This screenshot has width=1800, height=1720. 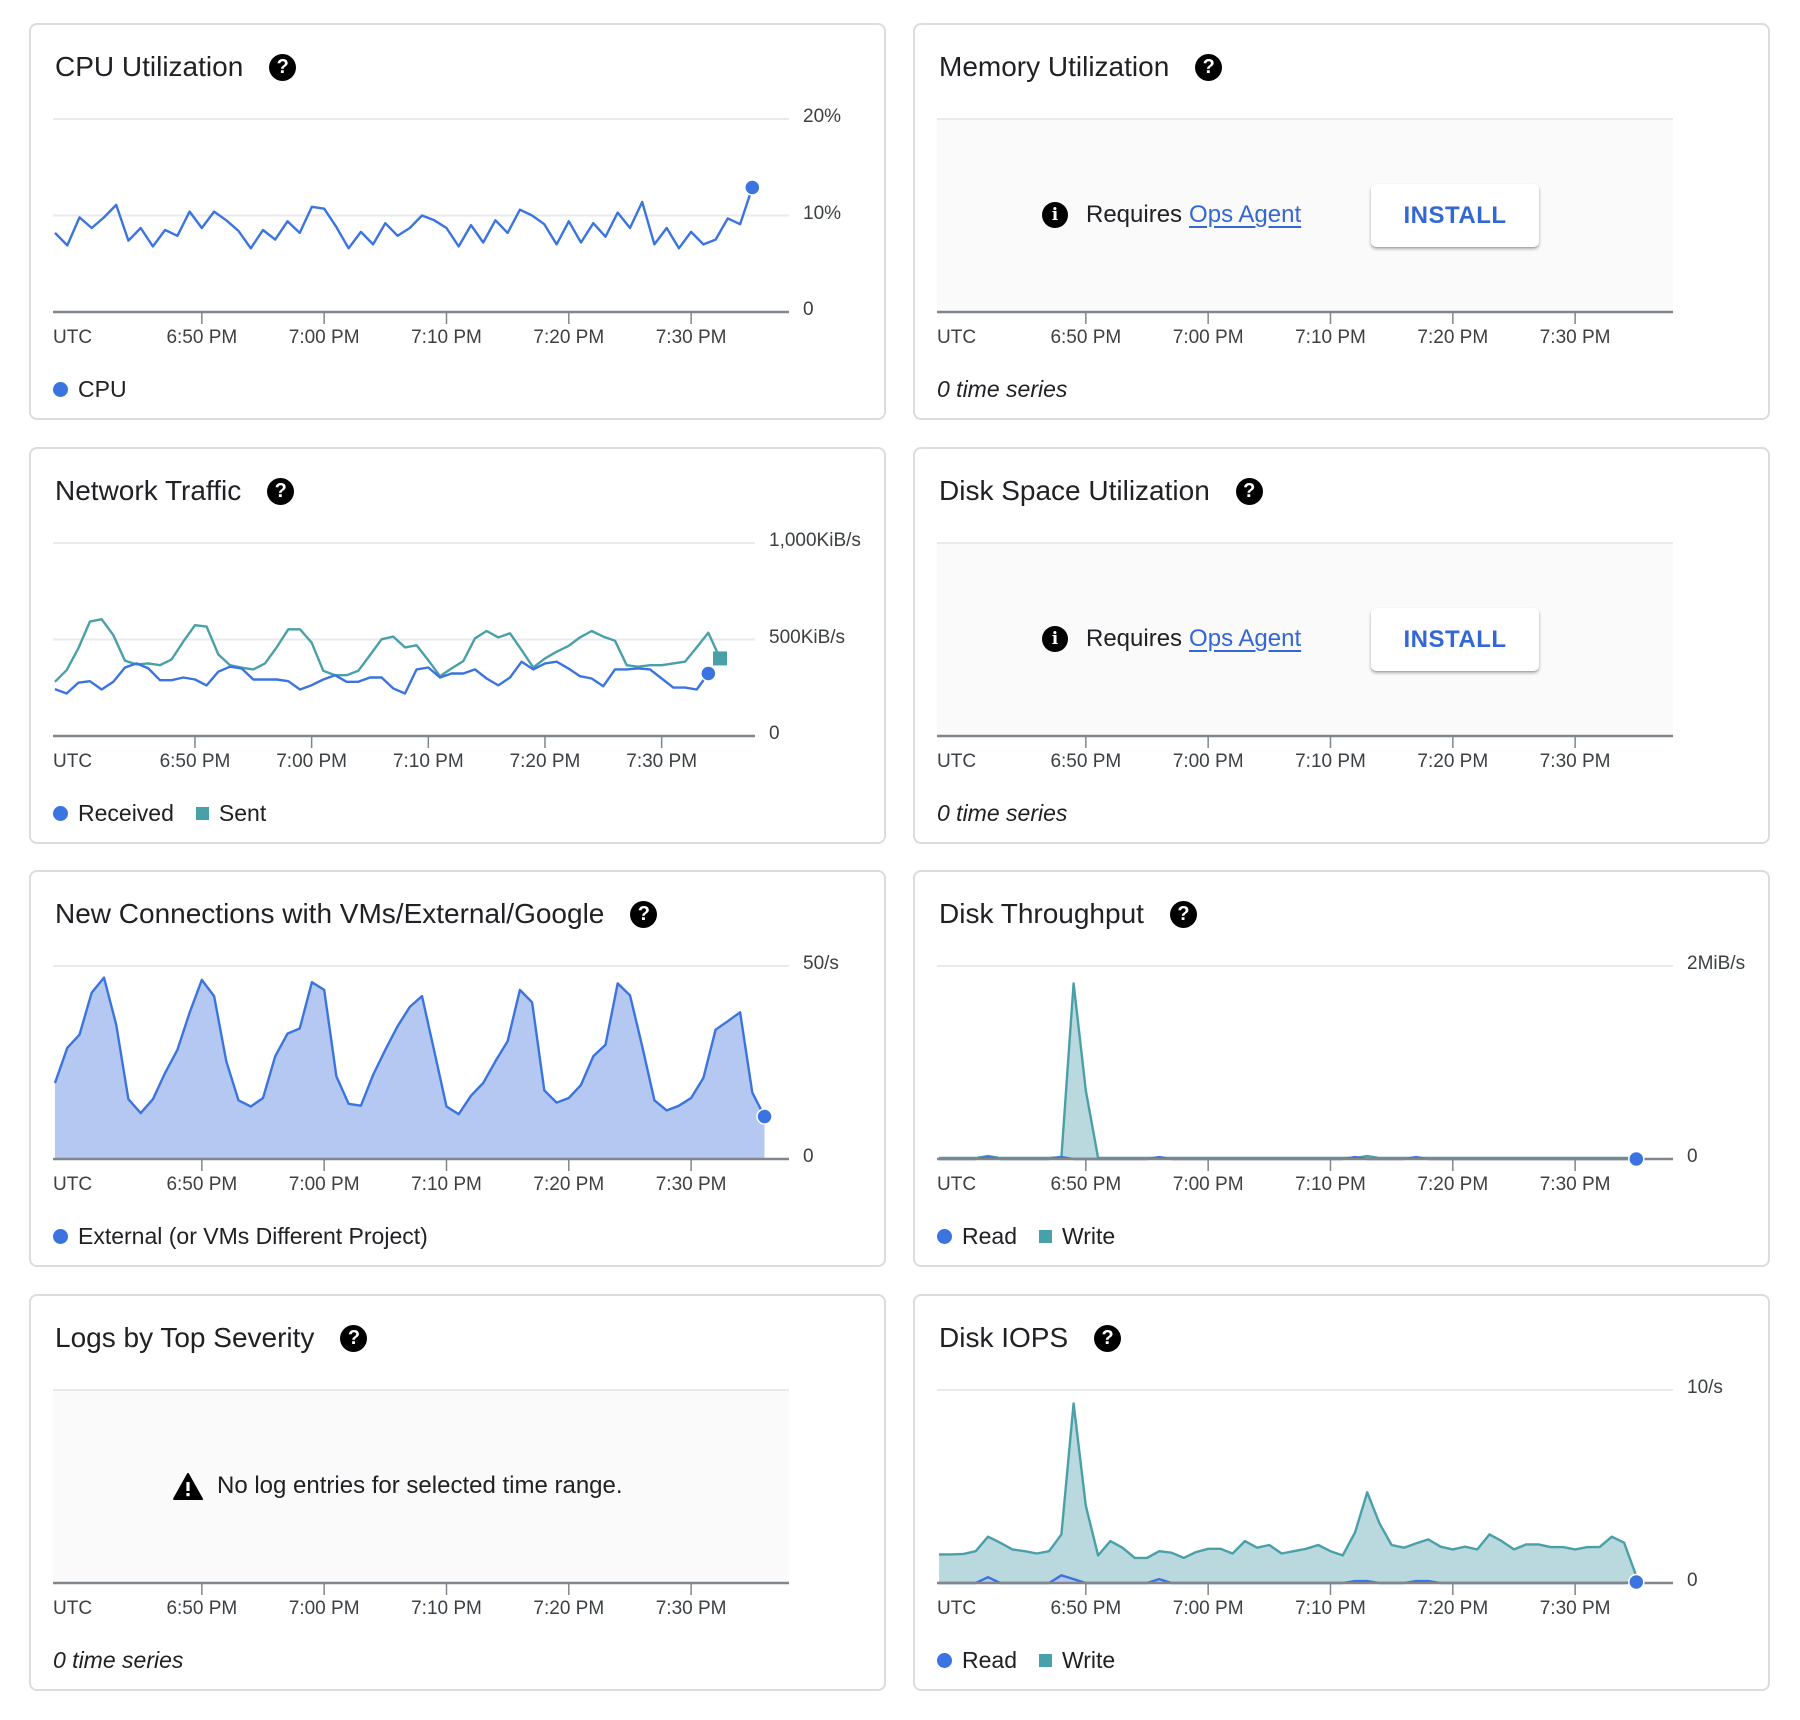 I want to click on card-header: CPU Utilization?, so click(x=176, y=67).